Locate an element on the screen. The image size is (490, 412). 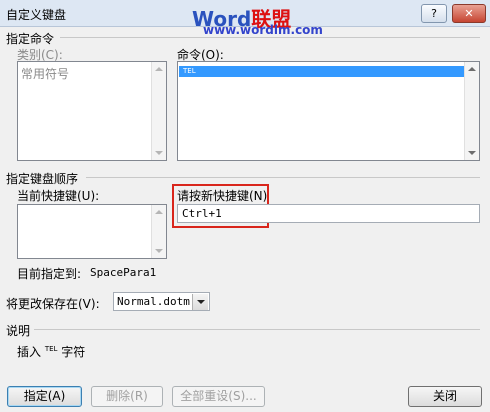
window-title: 自定义键盘 is located at coordinates (36, 15).